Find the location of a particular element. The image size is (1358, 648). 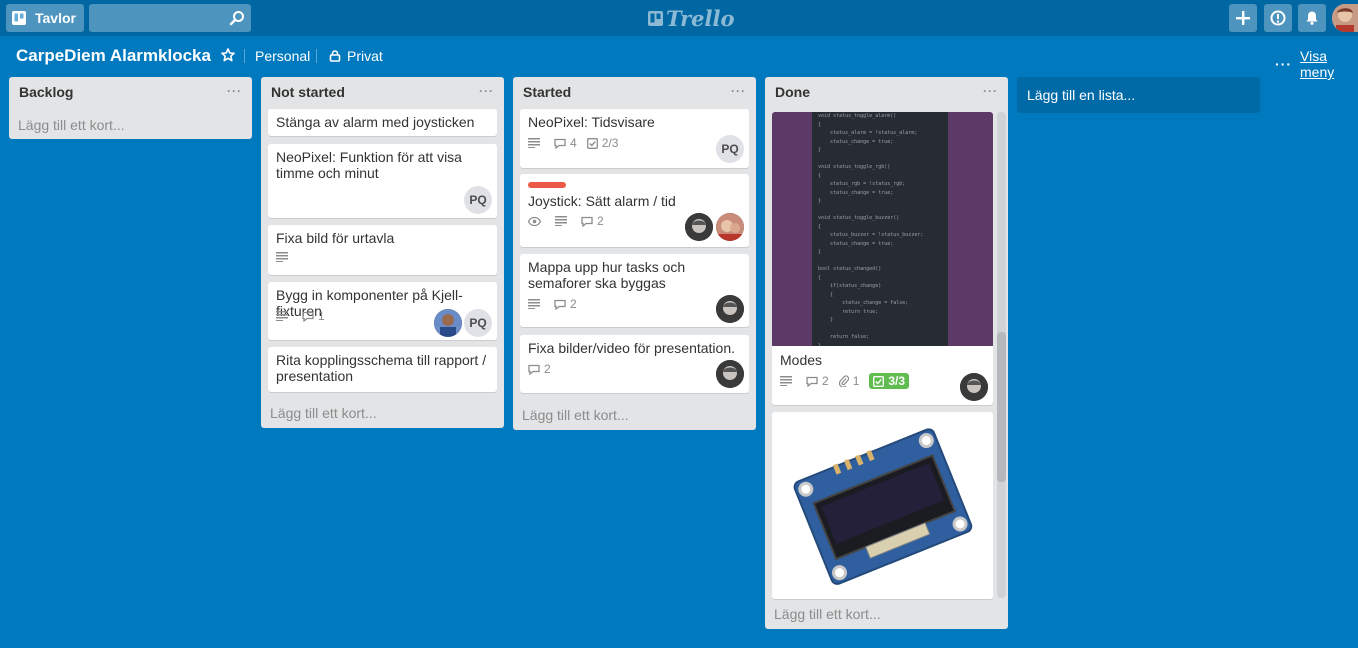

member-photo-icon is located at coordinates (974, 387).